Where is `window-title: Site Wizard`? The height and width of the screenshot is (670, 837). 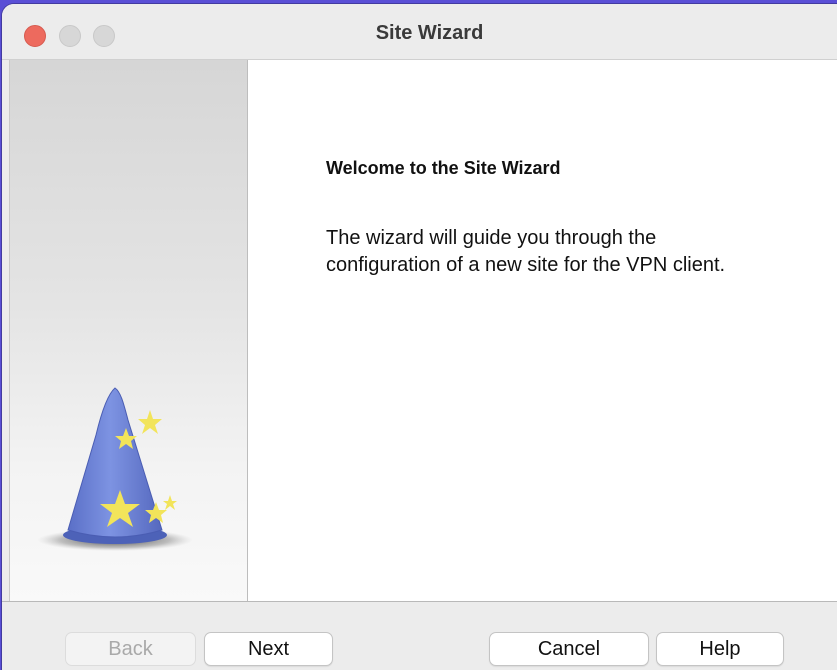
window-title: Site Wizard is located at coordinates (429, 33).